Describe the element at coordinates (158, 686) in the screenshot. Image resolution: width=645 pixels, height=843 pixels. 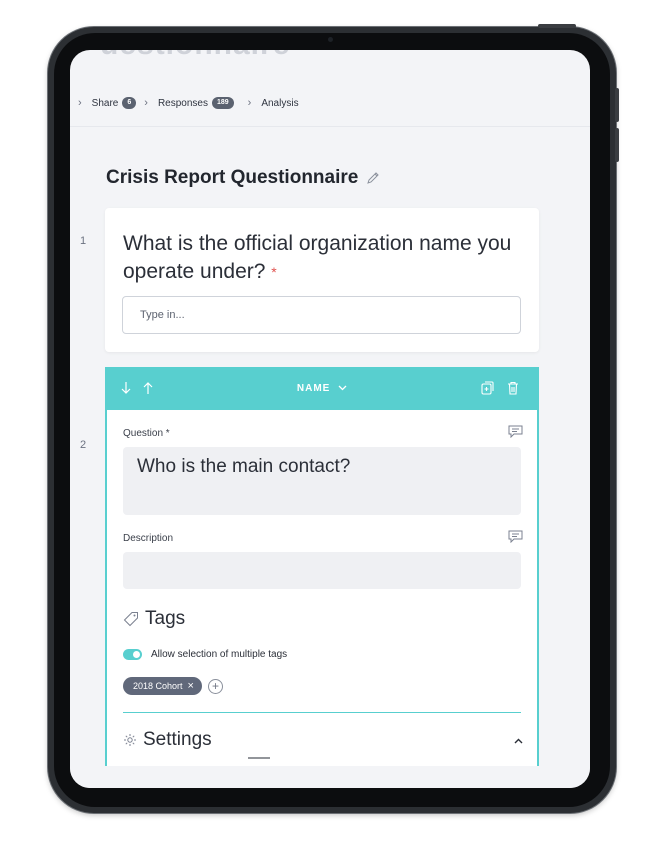
I see `tag-chip-label: 2018 Cohort` at that location.